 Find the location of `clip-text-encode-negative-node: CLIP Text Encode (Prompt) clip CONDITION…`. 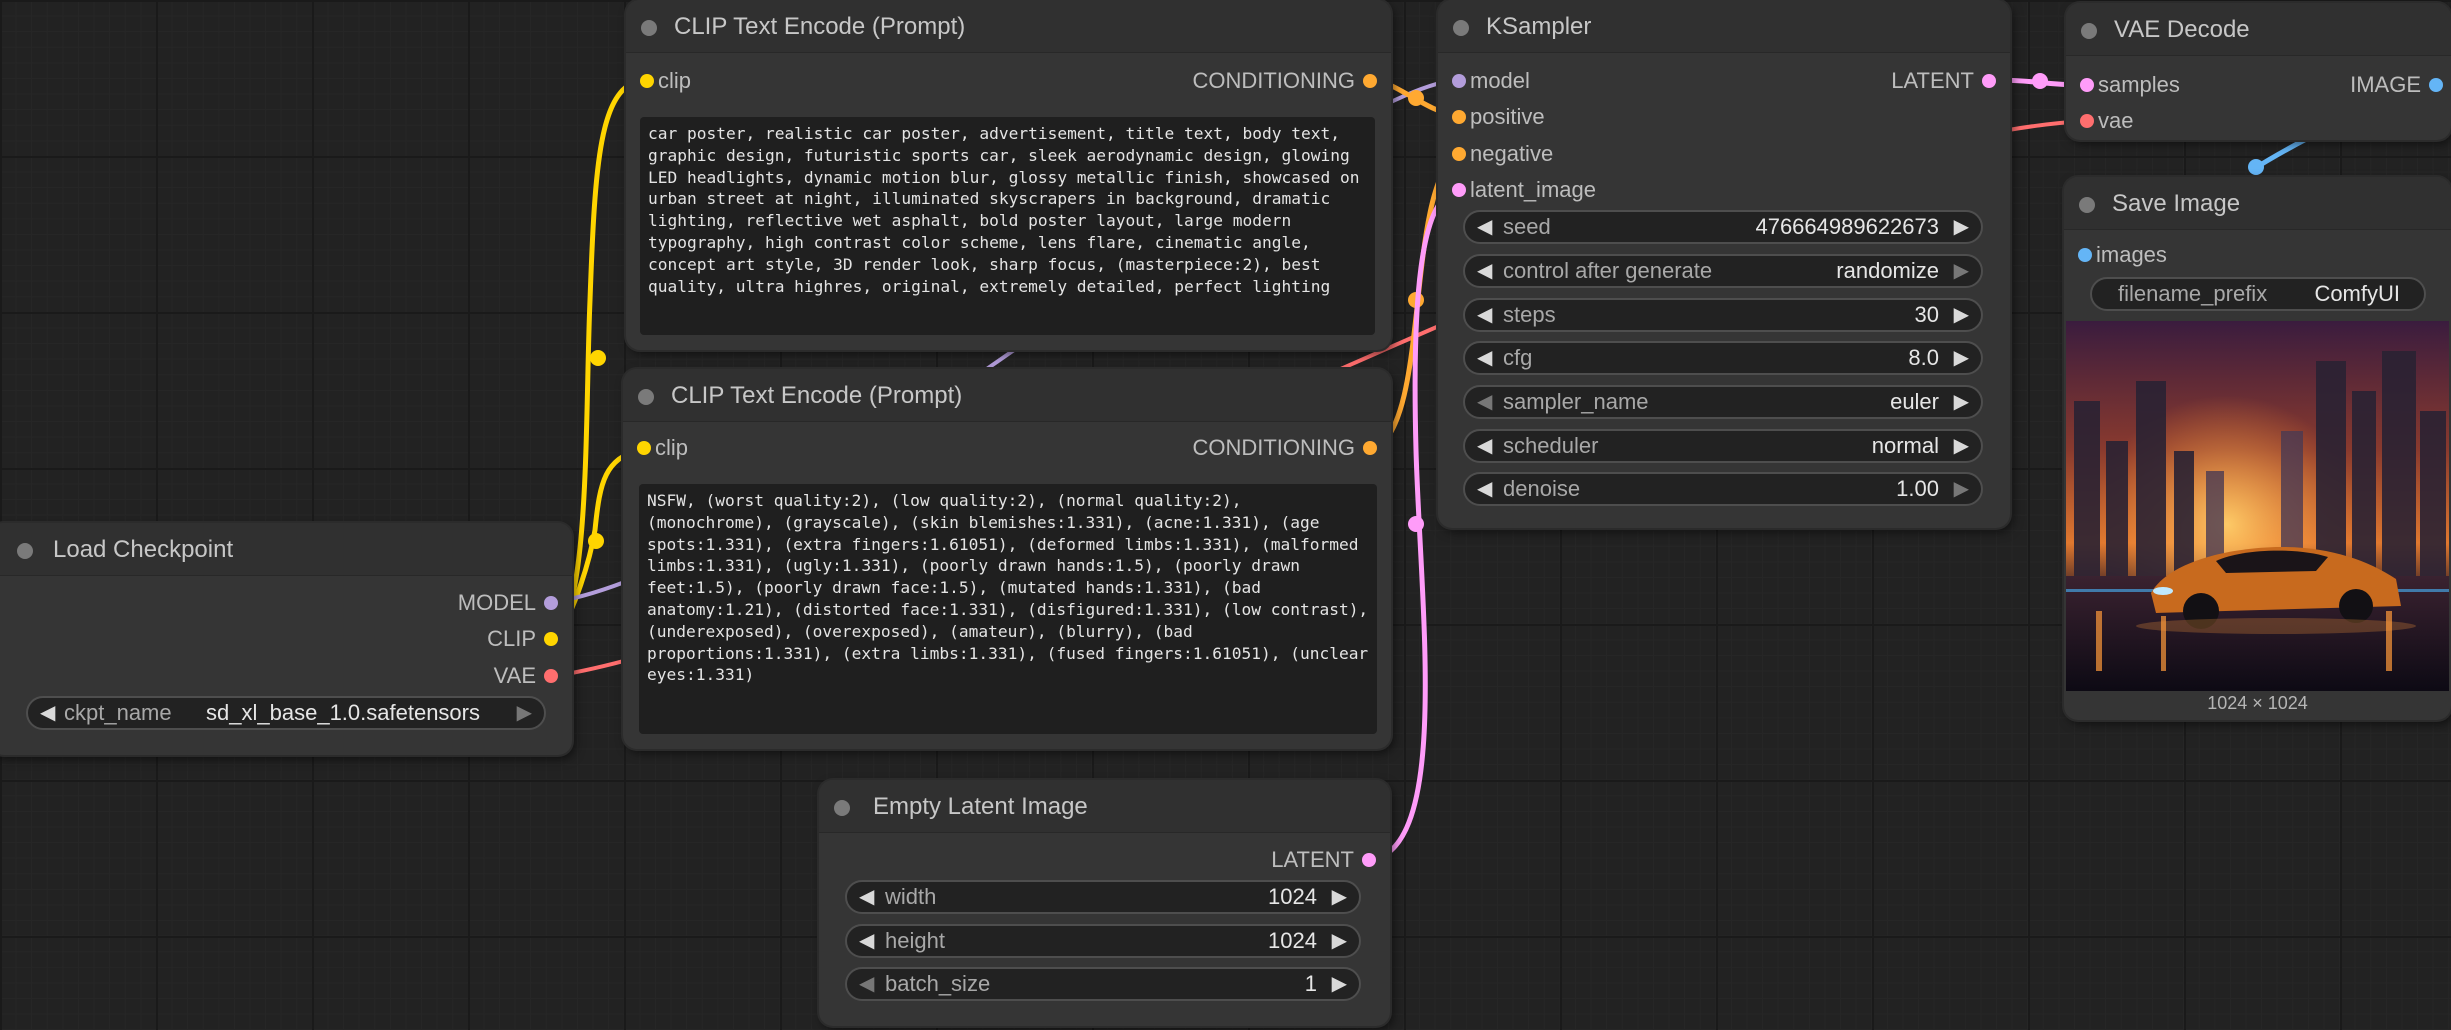

clip-text-encode-negative-node: CLIP Text Encode (Prompt) clip CONDITION… is located at coordinates (1007, 559).